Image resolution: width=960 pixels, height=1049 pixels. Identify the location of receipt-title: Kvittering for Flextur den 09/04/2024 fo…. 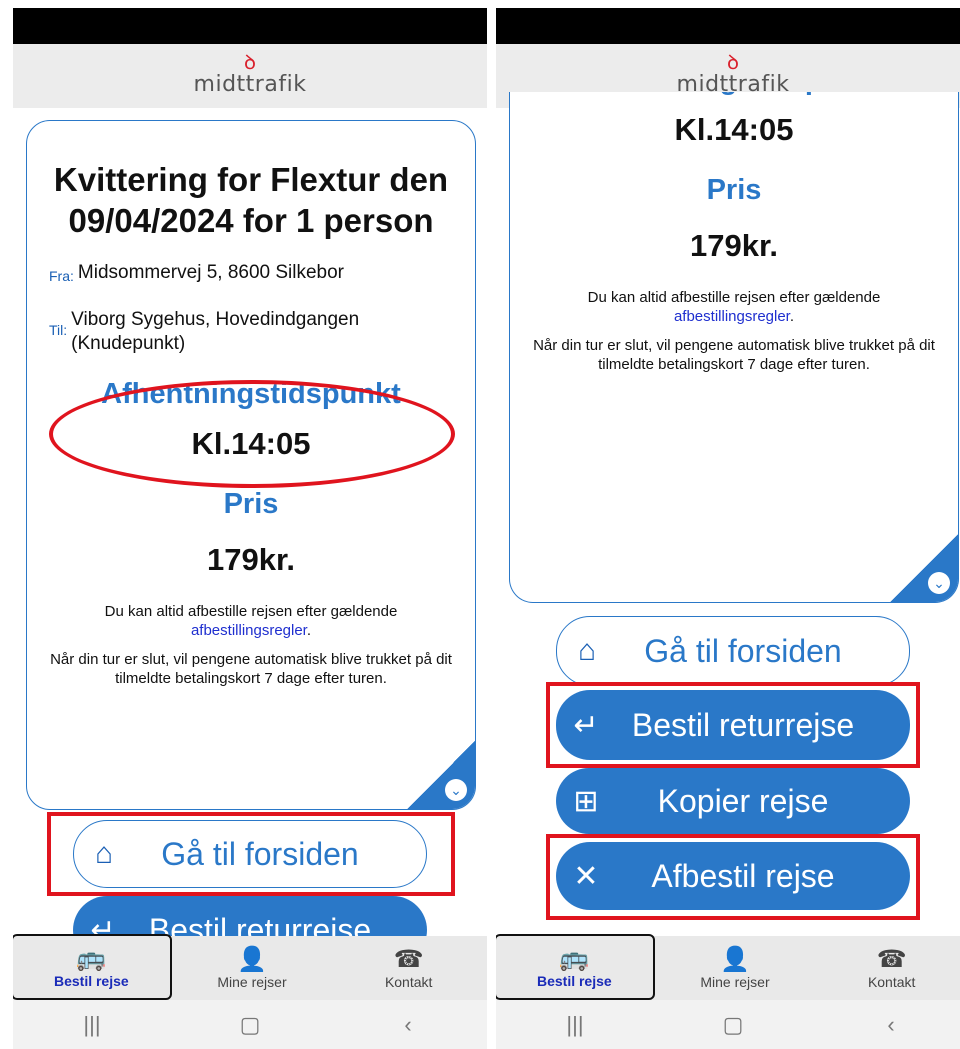
(251, 200).